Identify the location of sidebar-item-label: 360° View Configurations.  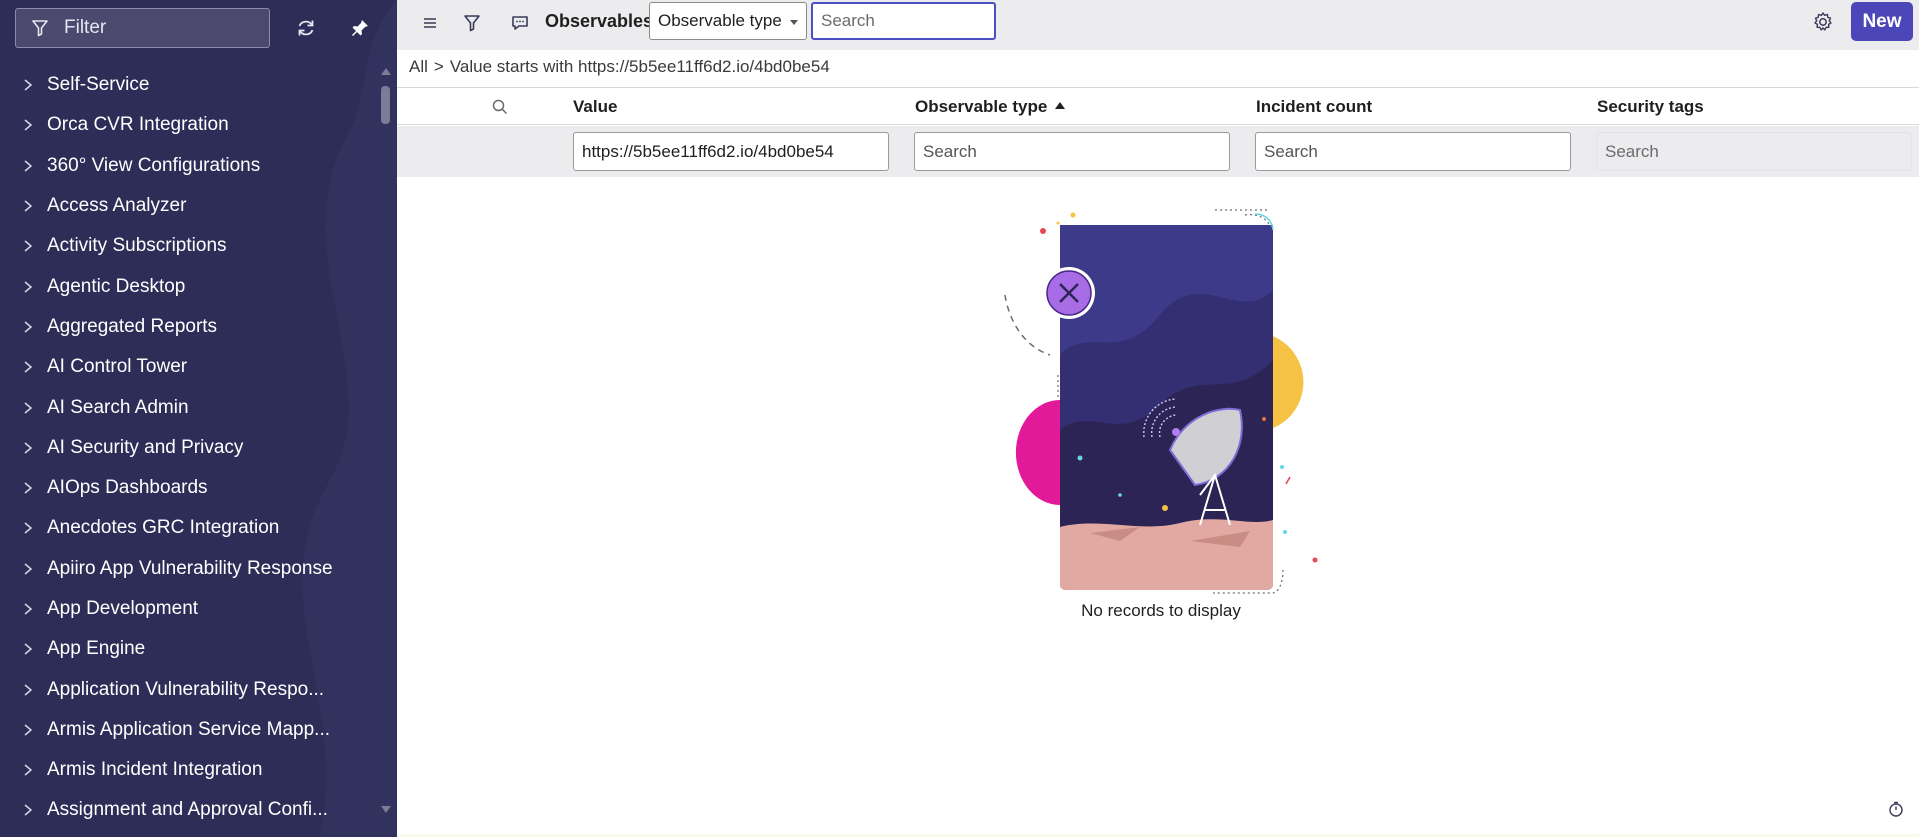
(154, 165).